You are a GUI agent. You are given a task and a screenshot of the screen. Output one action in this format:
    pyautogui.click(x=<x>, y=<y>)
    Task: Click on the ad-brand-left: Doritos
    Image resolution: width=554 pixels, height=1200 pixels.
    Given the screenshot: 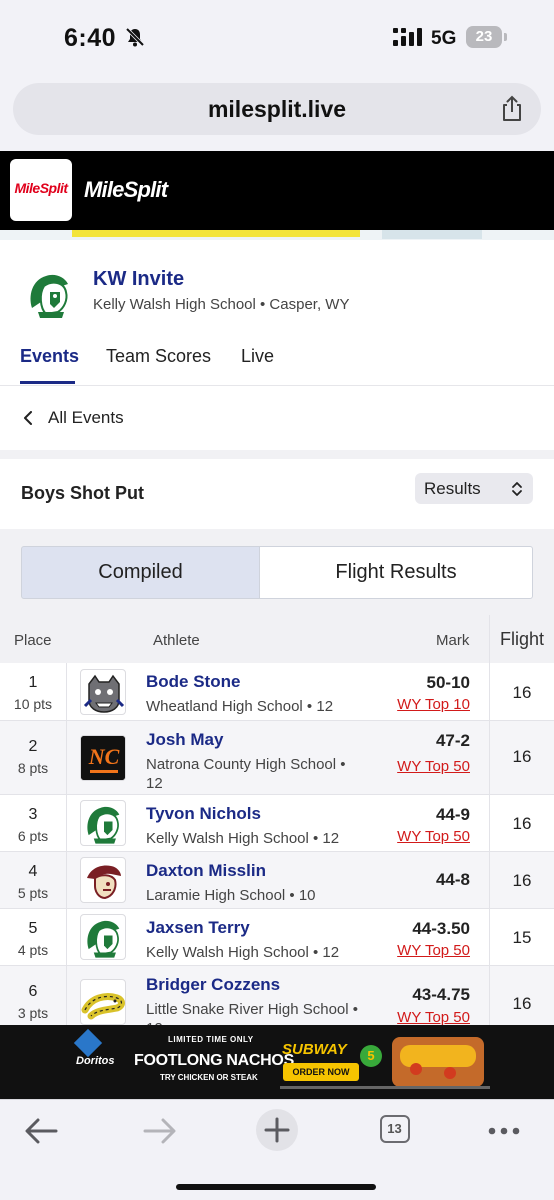 What is the action you would take?
    pyautogui.click(x=95, y=1061)
    